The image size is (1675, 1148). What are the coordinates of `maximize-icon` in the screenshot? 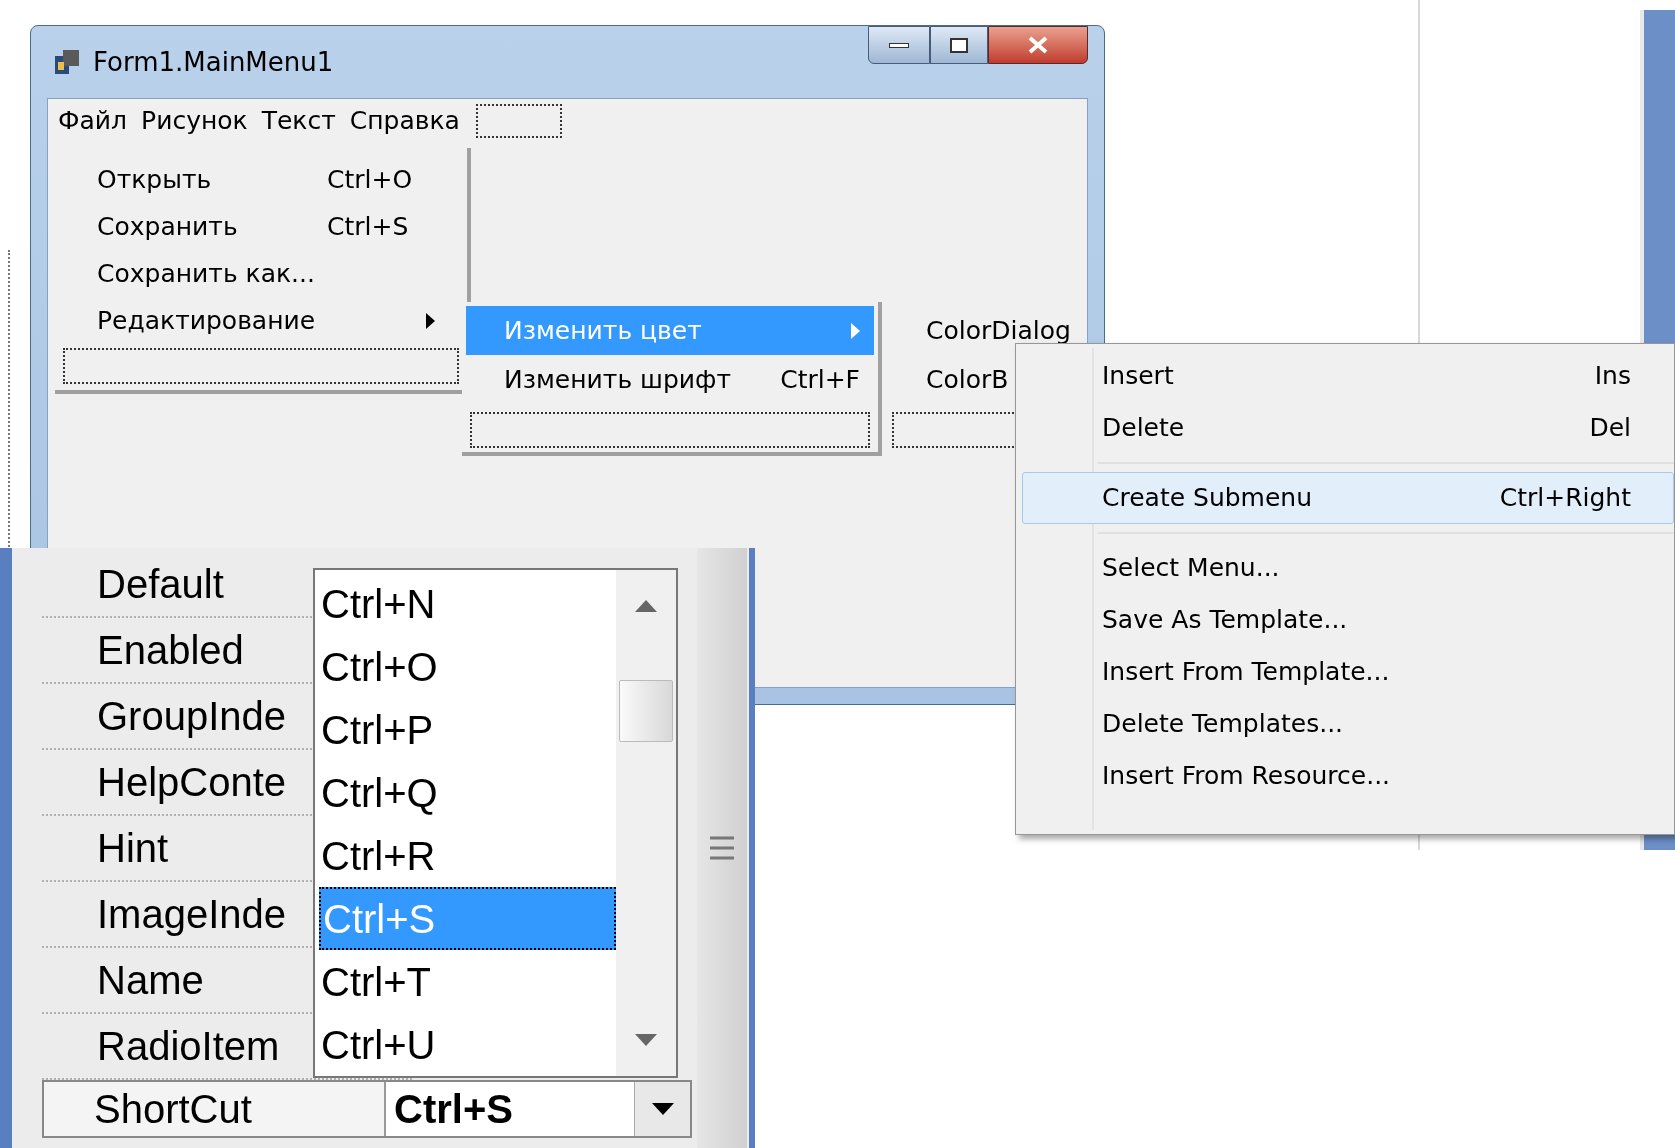 It's located at (959, 45).